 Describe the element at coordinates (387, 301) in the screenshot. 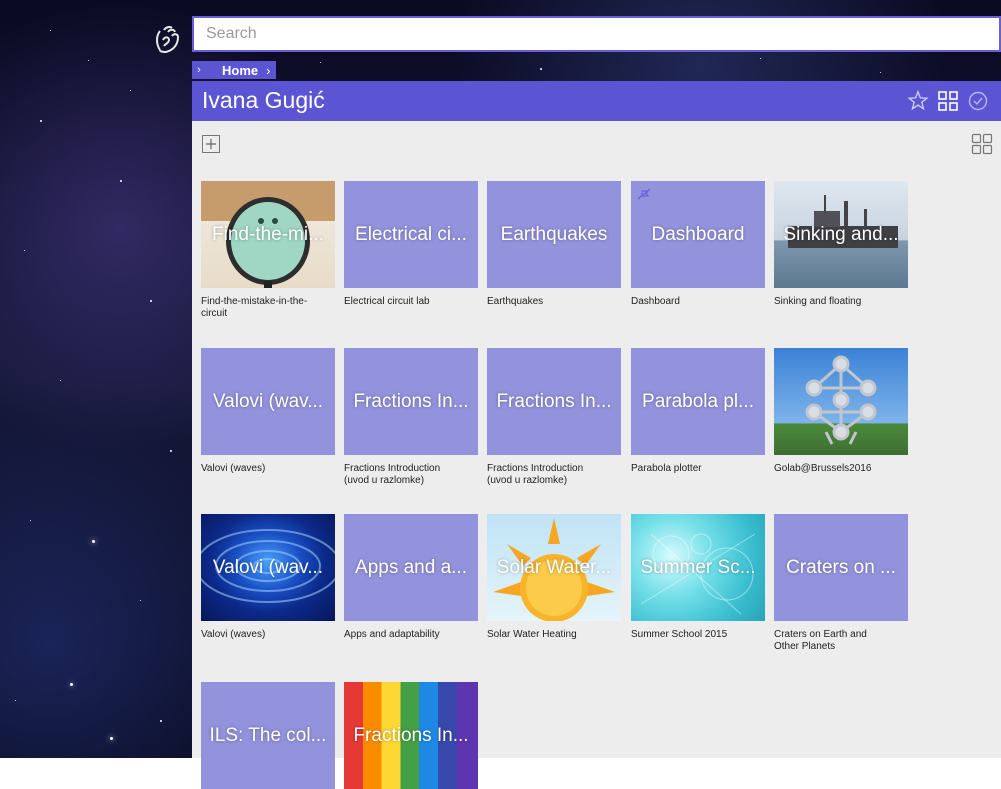

I see `tile-caption: Electrical circuit lab` at that location.